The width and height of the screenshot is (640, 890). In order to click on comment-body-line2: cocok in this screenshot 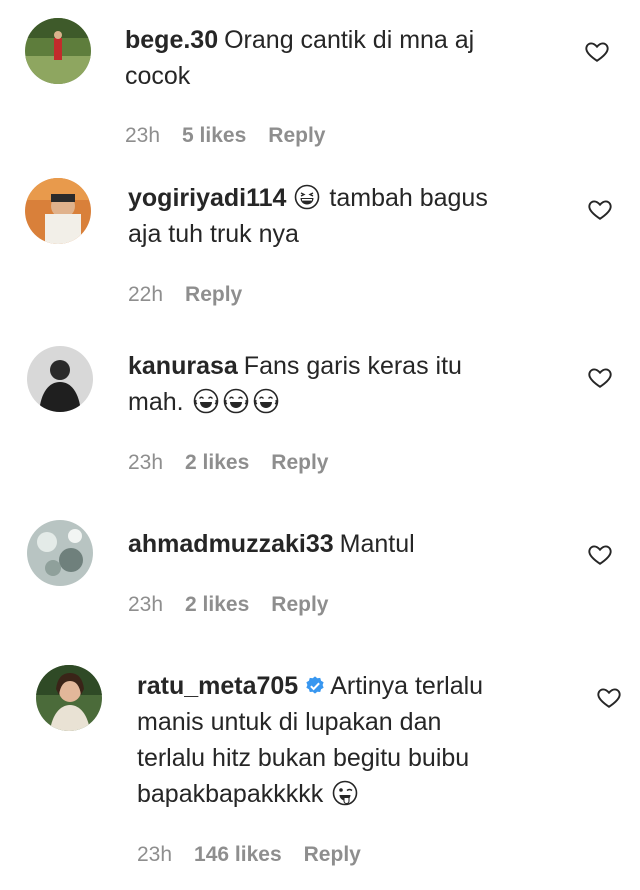, I will do `click(158, 76)`.